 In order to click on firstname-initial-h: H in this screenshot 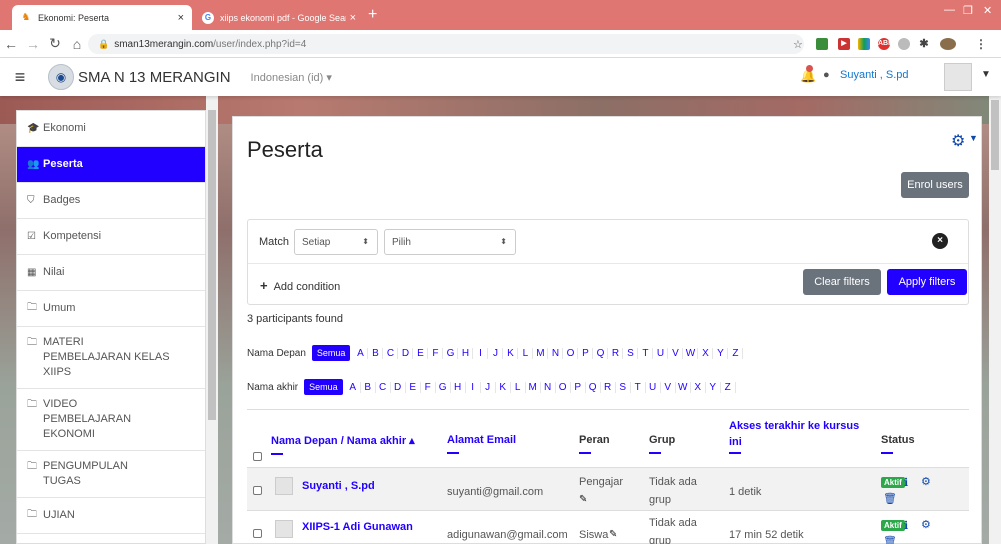, I will do `click(466, 353)`.